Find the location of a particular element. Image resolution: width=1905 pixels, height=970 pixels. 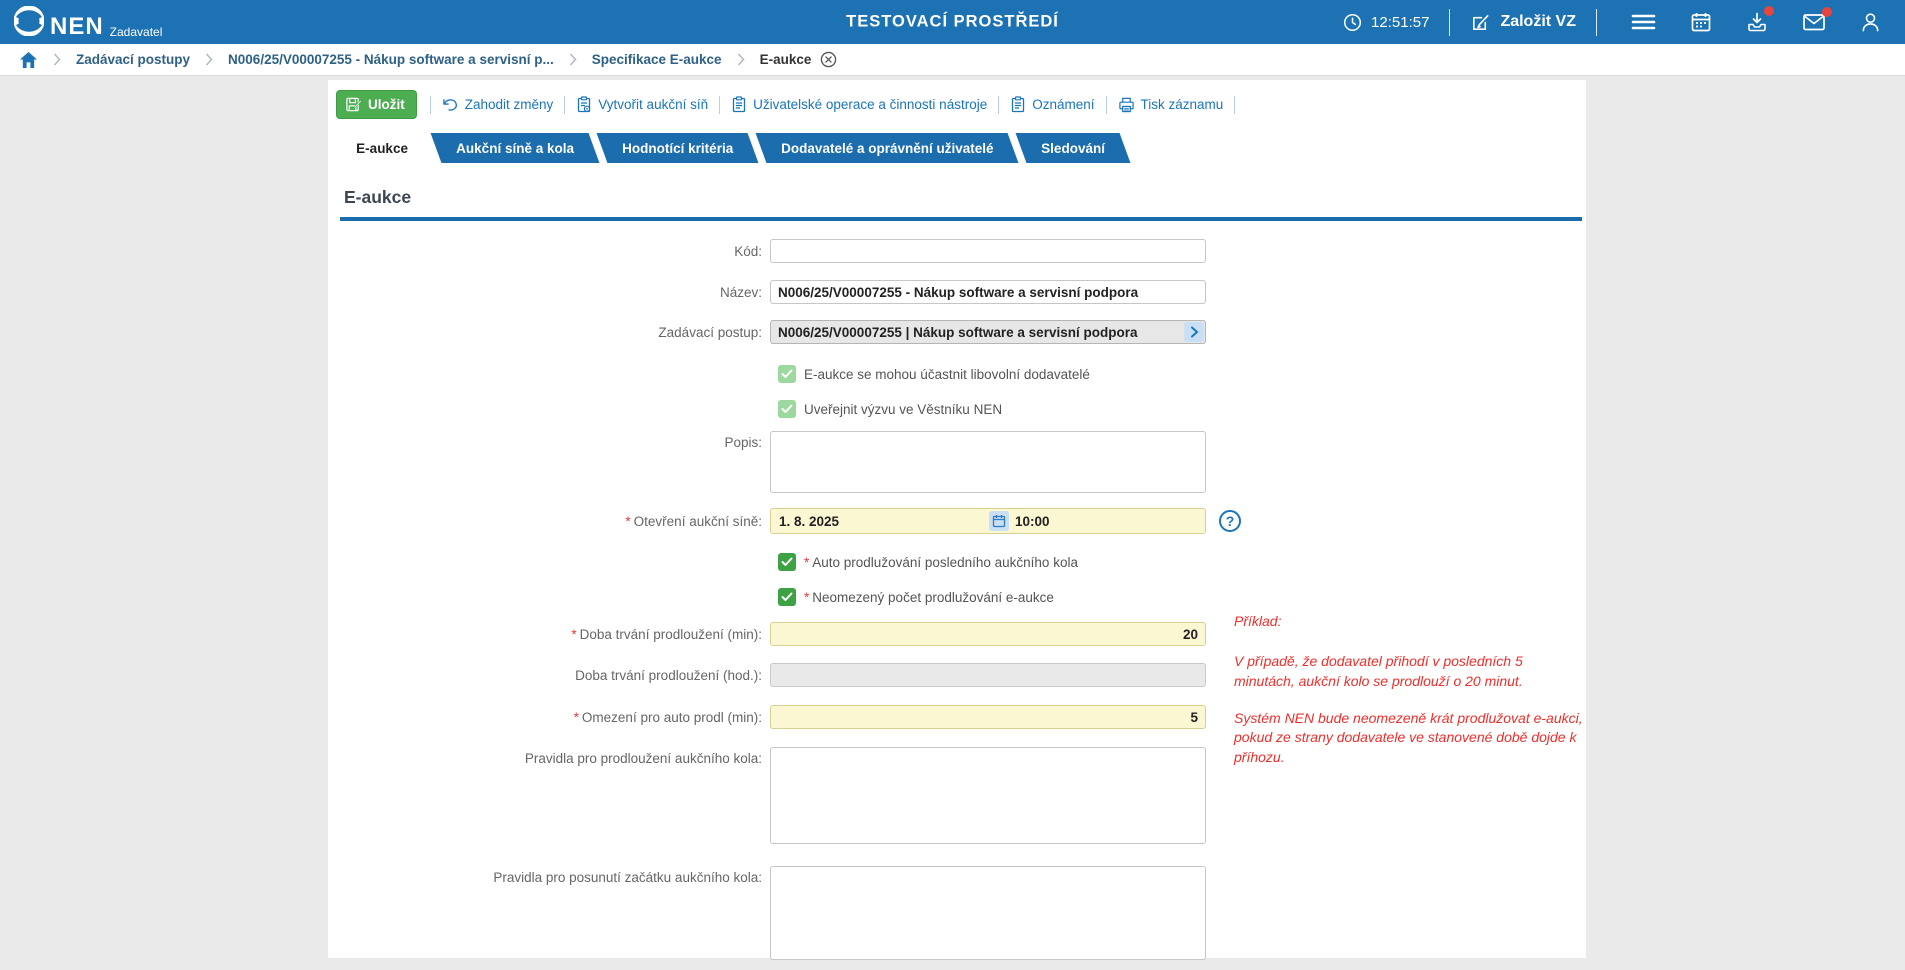

tab-label: Hodnotící kritéria is located at coordinates (677, 148).